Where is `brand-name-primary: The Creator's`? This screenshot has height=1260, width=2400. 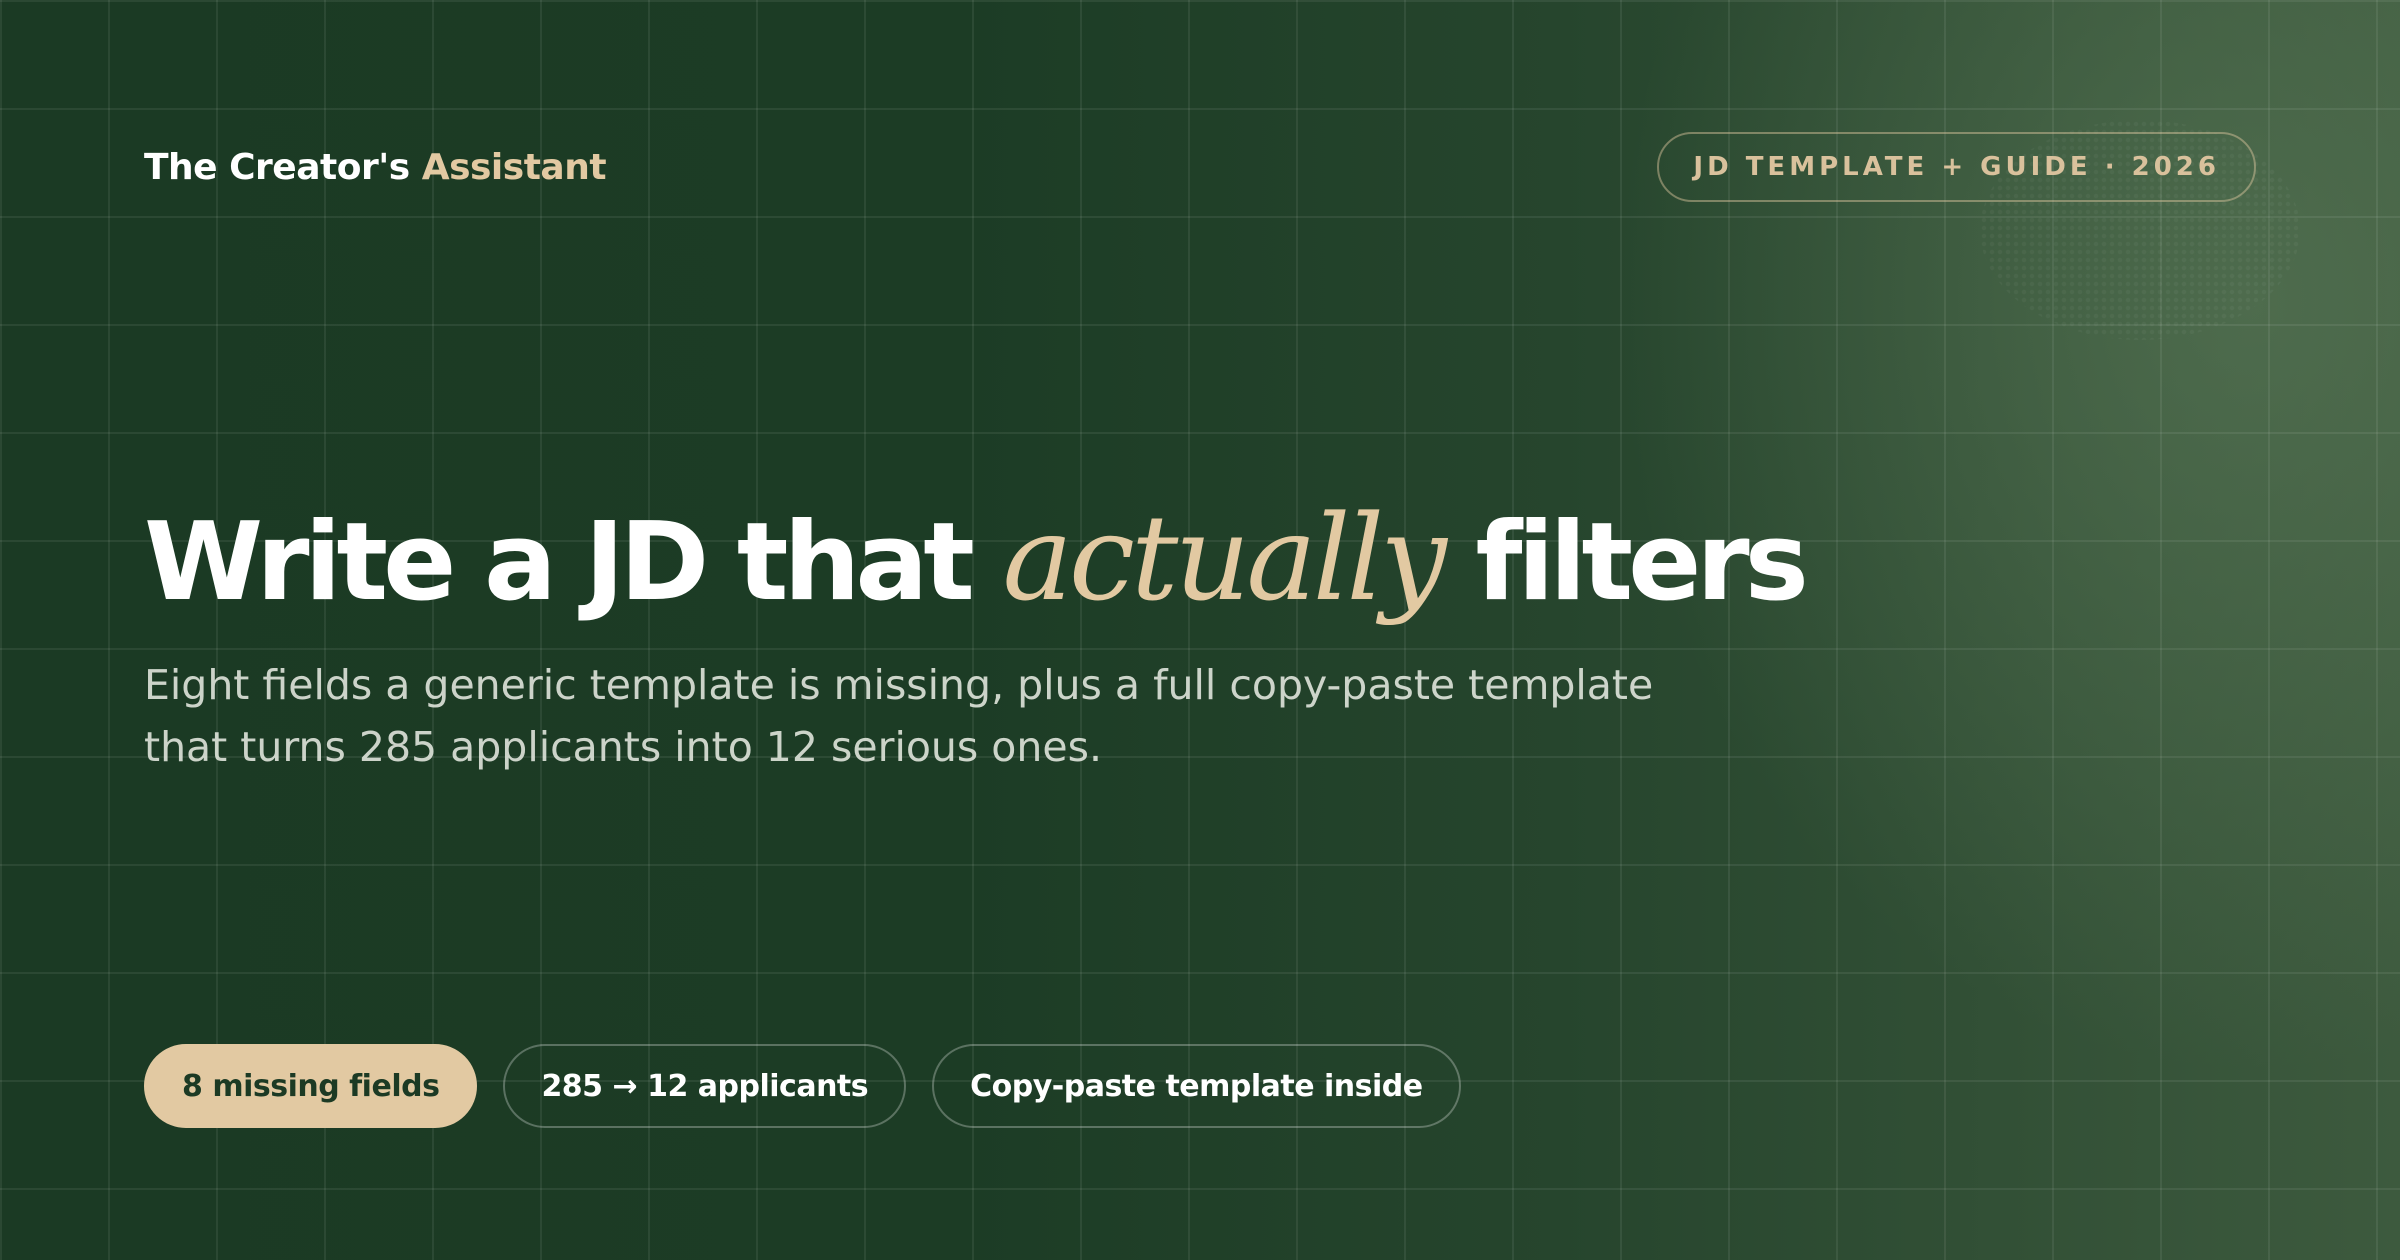 brand-name-primary: The Creator's is located at coordinates (283, 167).